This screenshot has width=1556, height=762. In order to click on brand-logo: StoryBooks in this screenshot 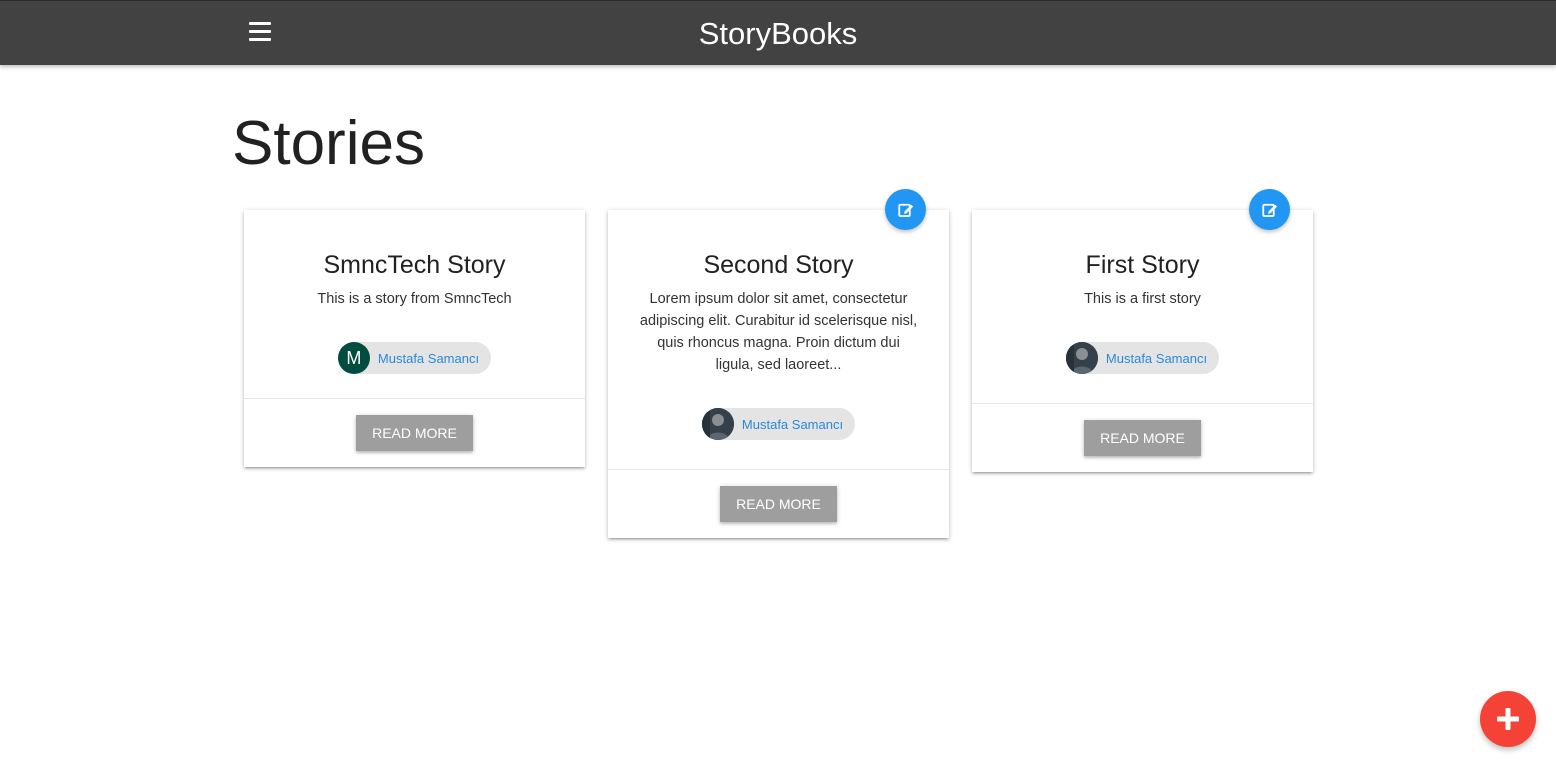, I will do `click(778, 34)`.